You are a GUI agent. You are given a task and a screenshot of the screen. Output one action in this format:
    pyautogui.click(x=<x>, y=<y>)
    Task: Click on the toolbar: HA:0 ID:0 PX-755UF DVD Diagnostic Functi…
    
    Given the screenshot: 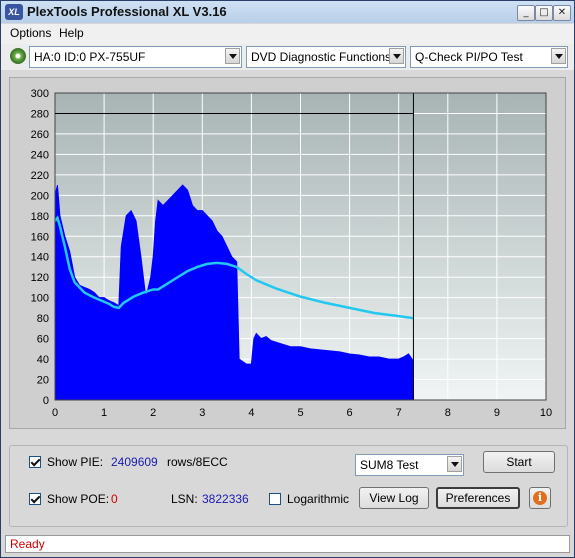 What is the action you would take?
    pyautogui.click(x=287, y=57)
    